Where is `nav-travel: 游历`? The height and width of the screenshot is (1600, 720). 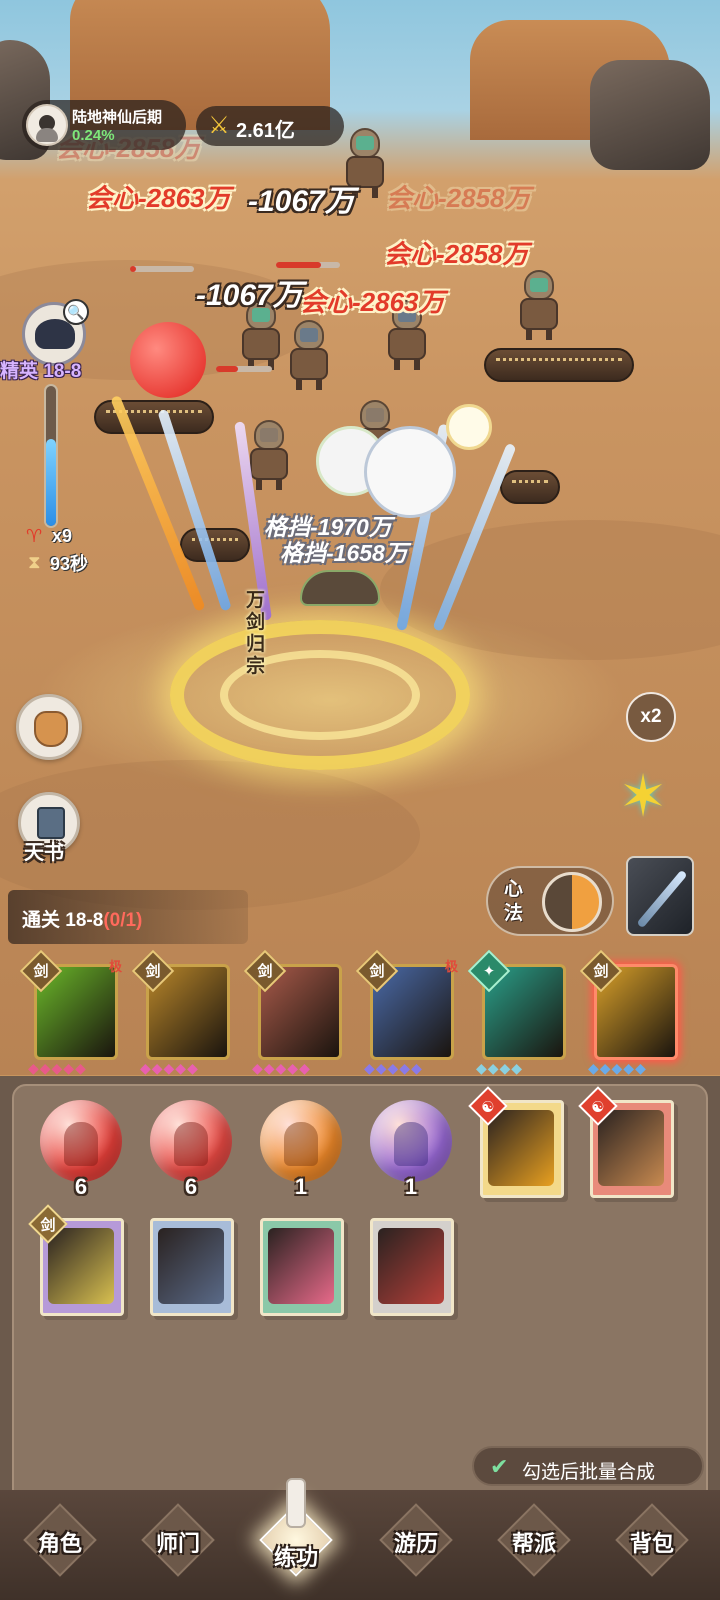 nav-travel: 游历 is located at coordinates (416, 1540).